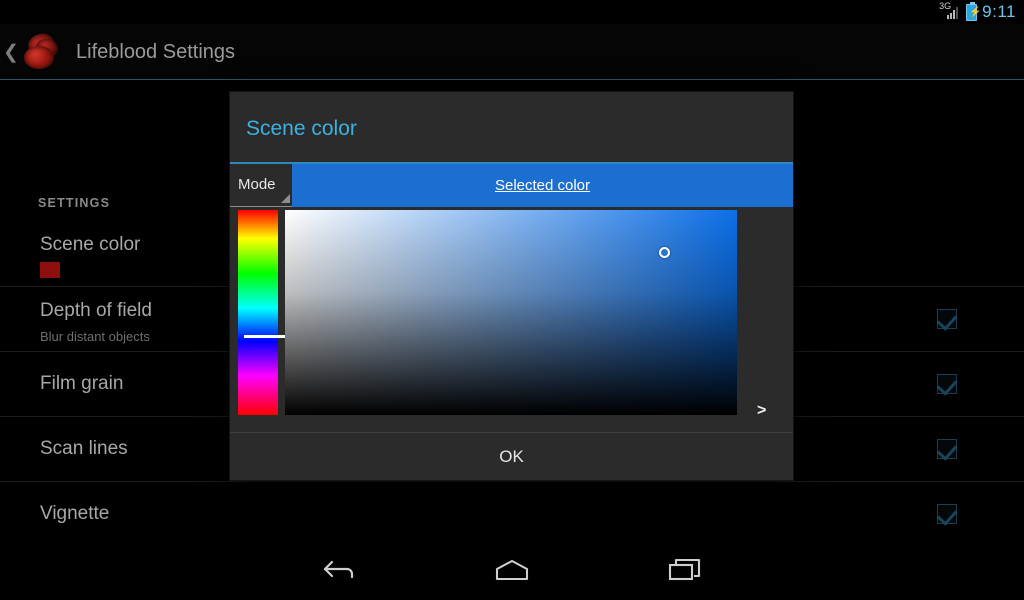 The height and width of the screenshot is (600, 1024). What do you see at coordinates (301, 128) in the screenshot?
I see `dialog-title: Scene color` at bounding box center [301, 128].